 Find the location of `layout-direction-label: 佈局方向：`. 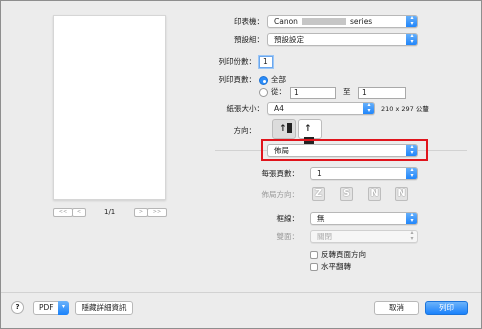

layout-direction-label: 佈局方向： is located at coordinates (280, 194).